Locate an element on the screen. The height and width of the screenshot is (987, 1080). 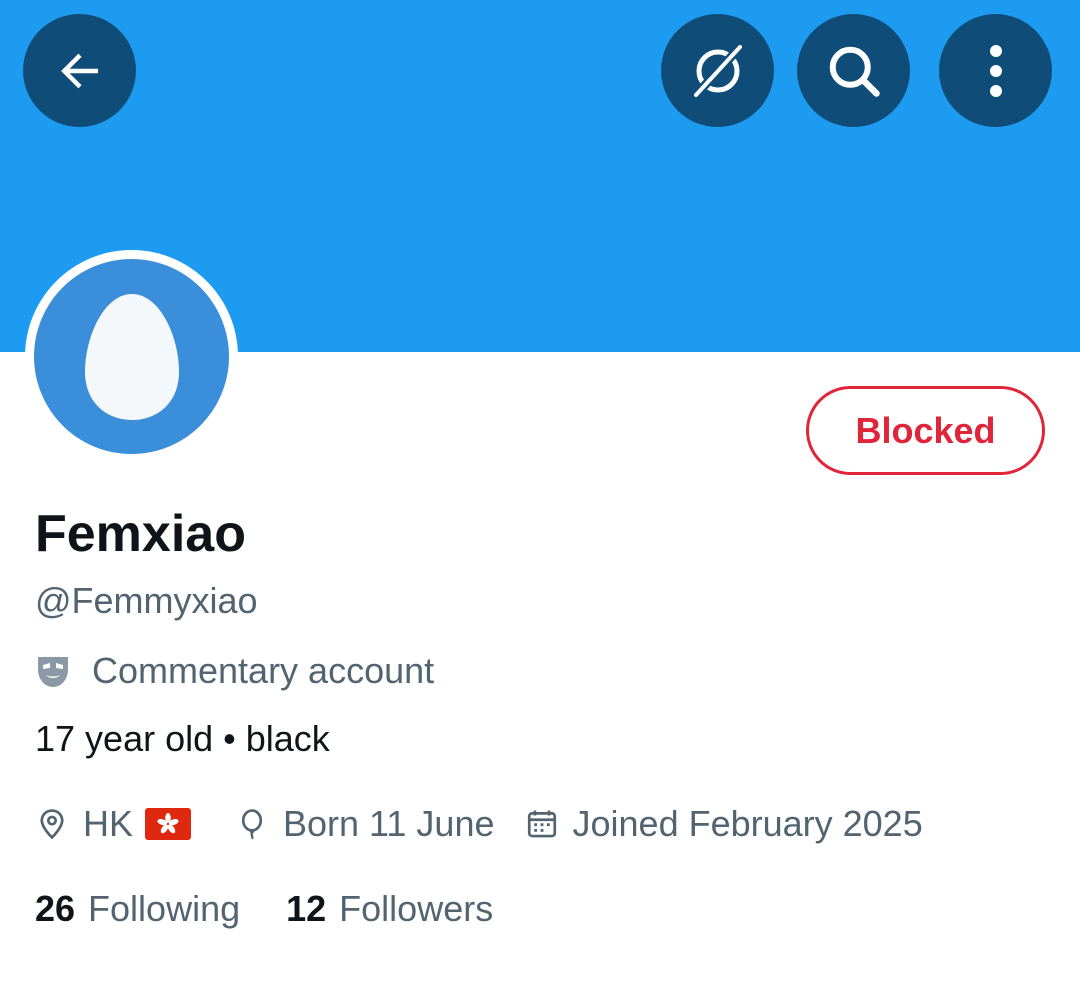
search-icon is located at coordinates (854, 71).